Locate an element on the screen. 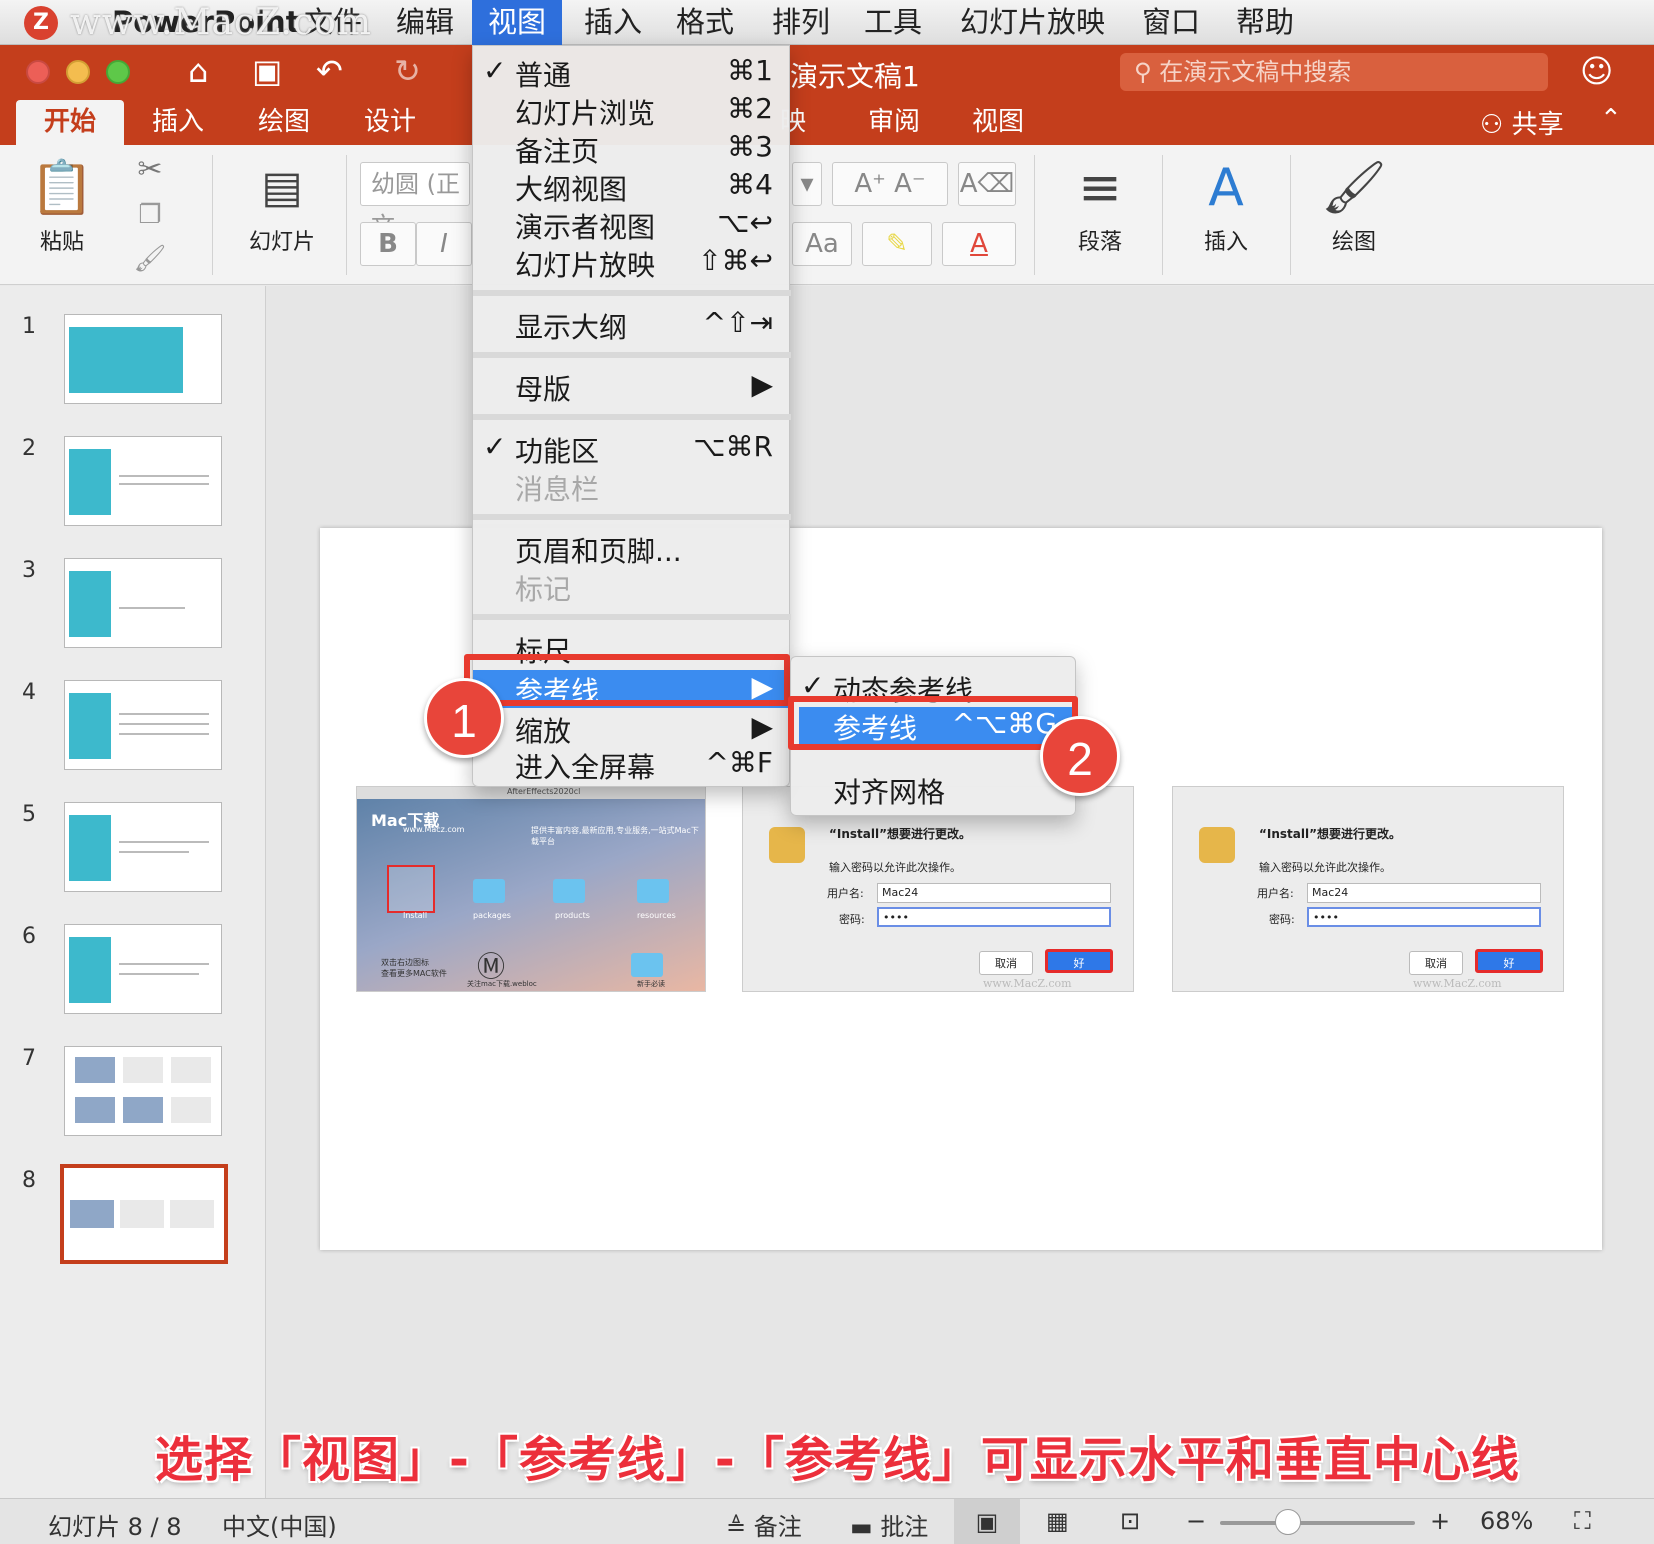 Image resolution: width=1654 pixels, height=1544 pixels. share-button: ⚇ 共享 is located at coordinates (1522, 122).